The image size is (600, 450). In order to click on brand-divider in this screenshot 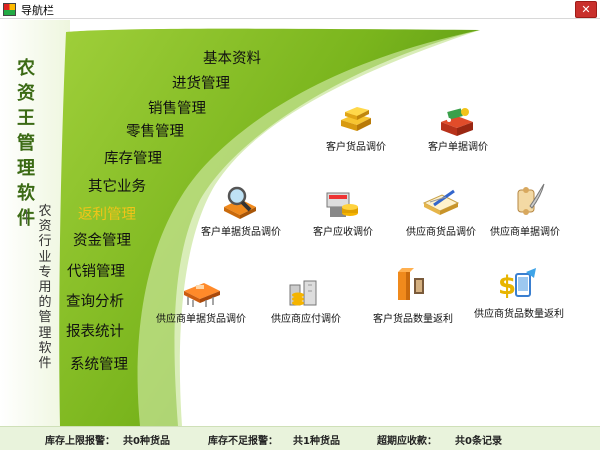, I will do `click(26, 217)`.